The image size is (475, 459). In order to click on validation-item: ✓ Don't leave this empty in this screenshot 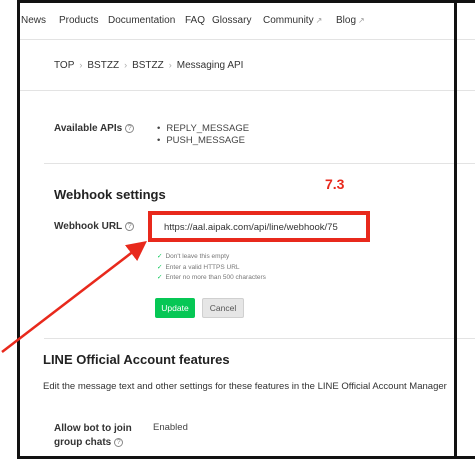, I will do `click(211, 257)`.